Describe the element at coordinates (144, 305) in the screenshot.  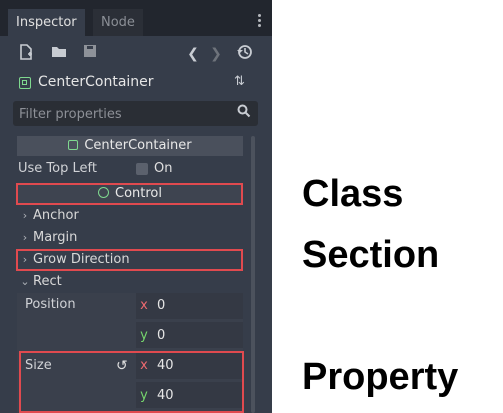
I see `position-x-key: x` at that location.